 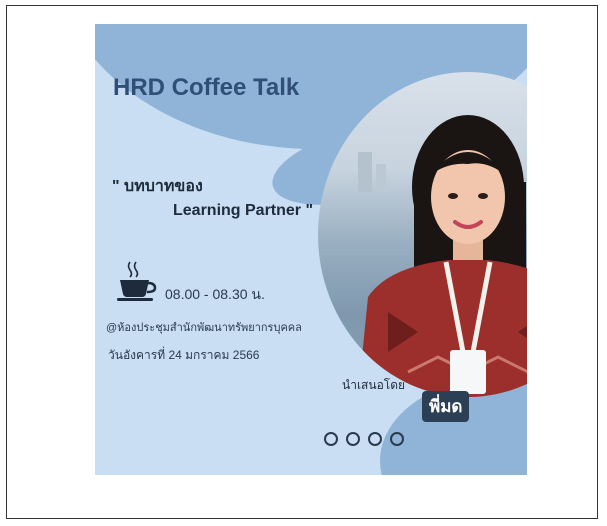 I want to click on event-date: วันอังคารที่ 24 มกราคม 2566, so click(x=184, y=355).